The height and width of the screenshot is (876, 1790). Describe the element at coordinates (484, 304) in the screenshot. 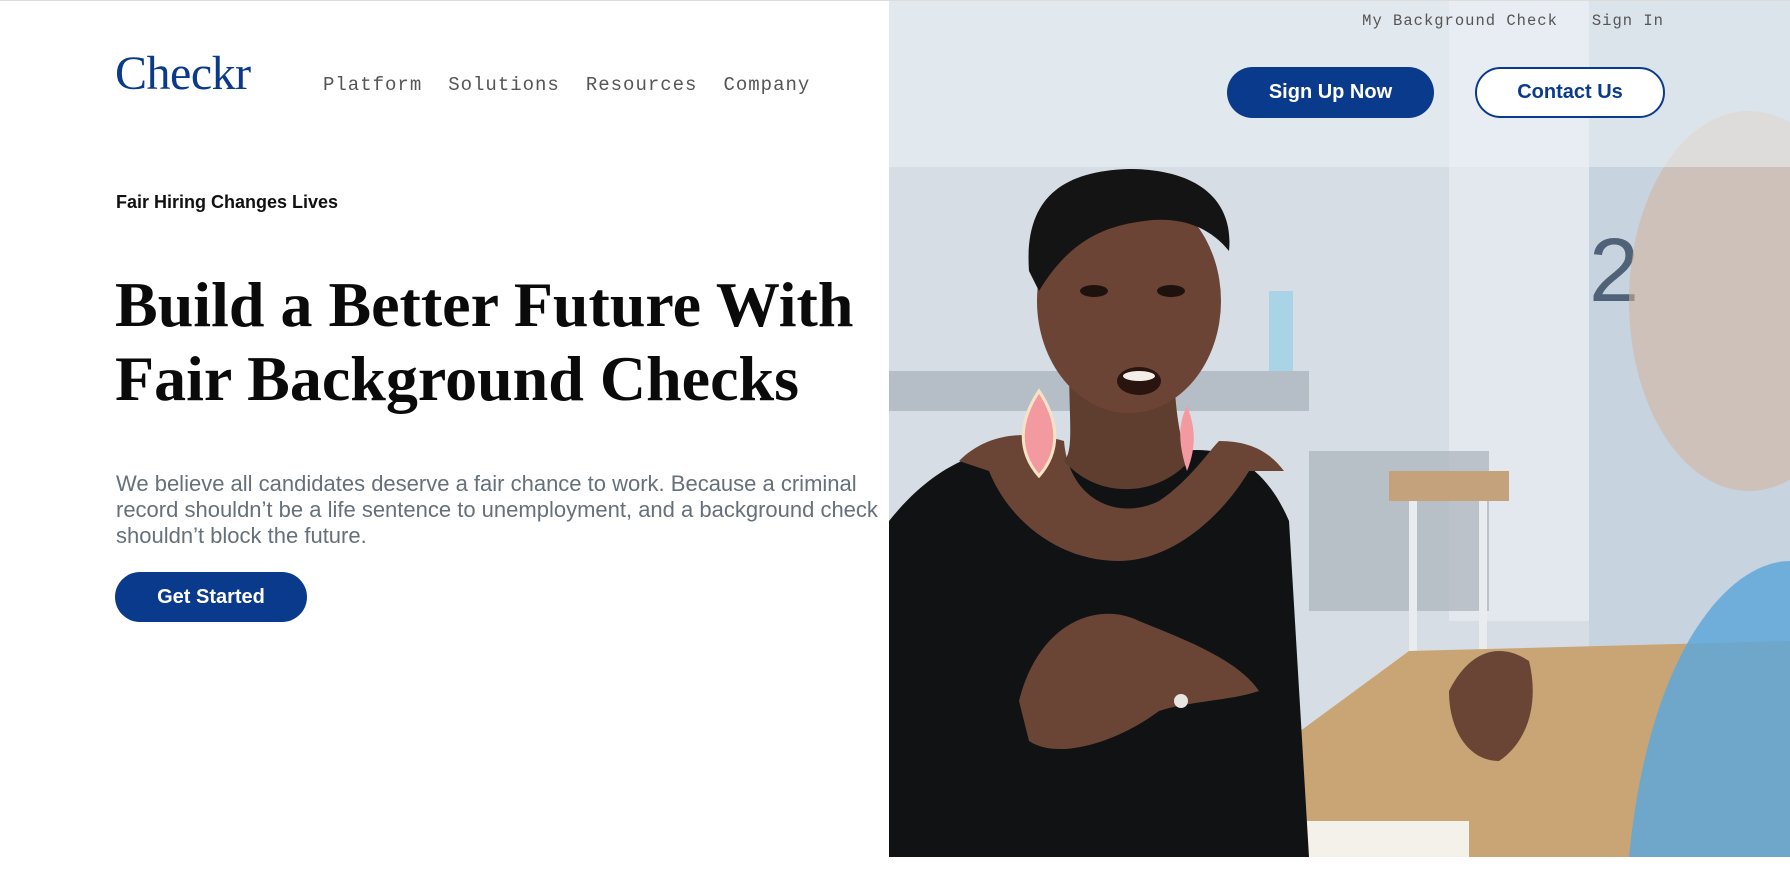

I see `hero-headline-line-1: Build a Better Future With` at that location.